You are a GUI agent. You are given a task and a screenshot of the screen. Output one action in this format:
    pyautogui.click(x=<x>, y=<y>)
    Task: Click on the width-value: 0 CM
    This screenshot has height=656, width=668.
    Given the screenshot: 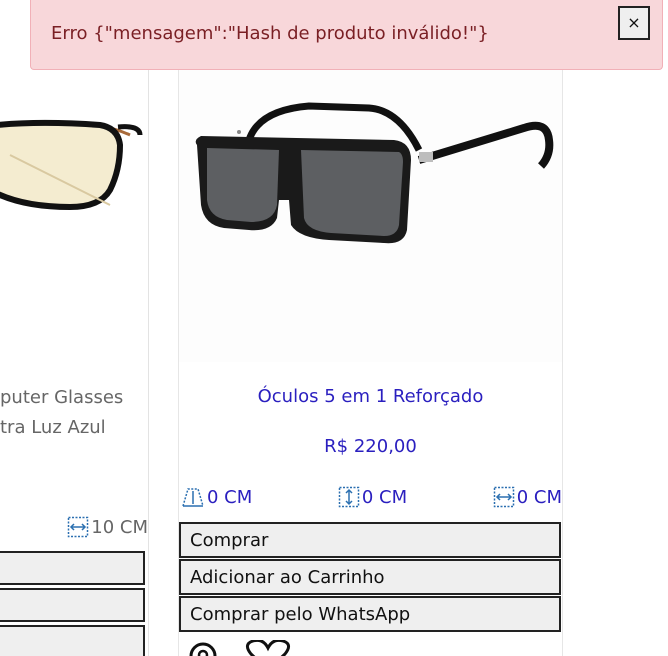 What is the action you would take?
    pyautogui.click(x=539, y=497)
    